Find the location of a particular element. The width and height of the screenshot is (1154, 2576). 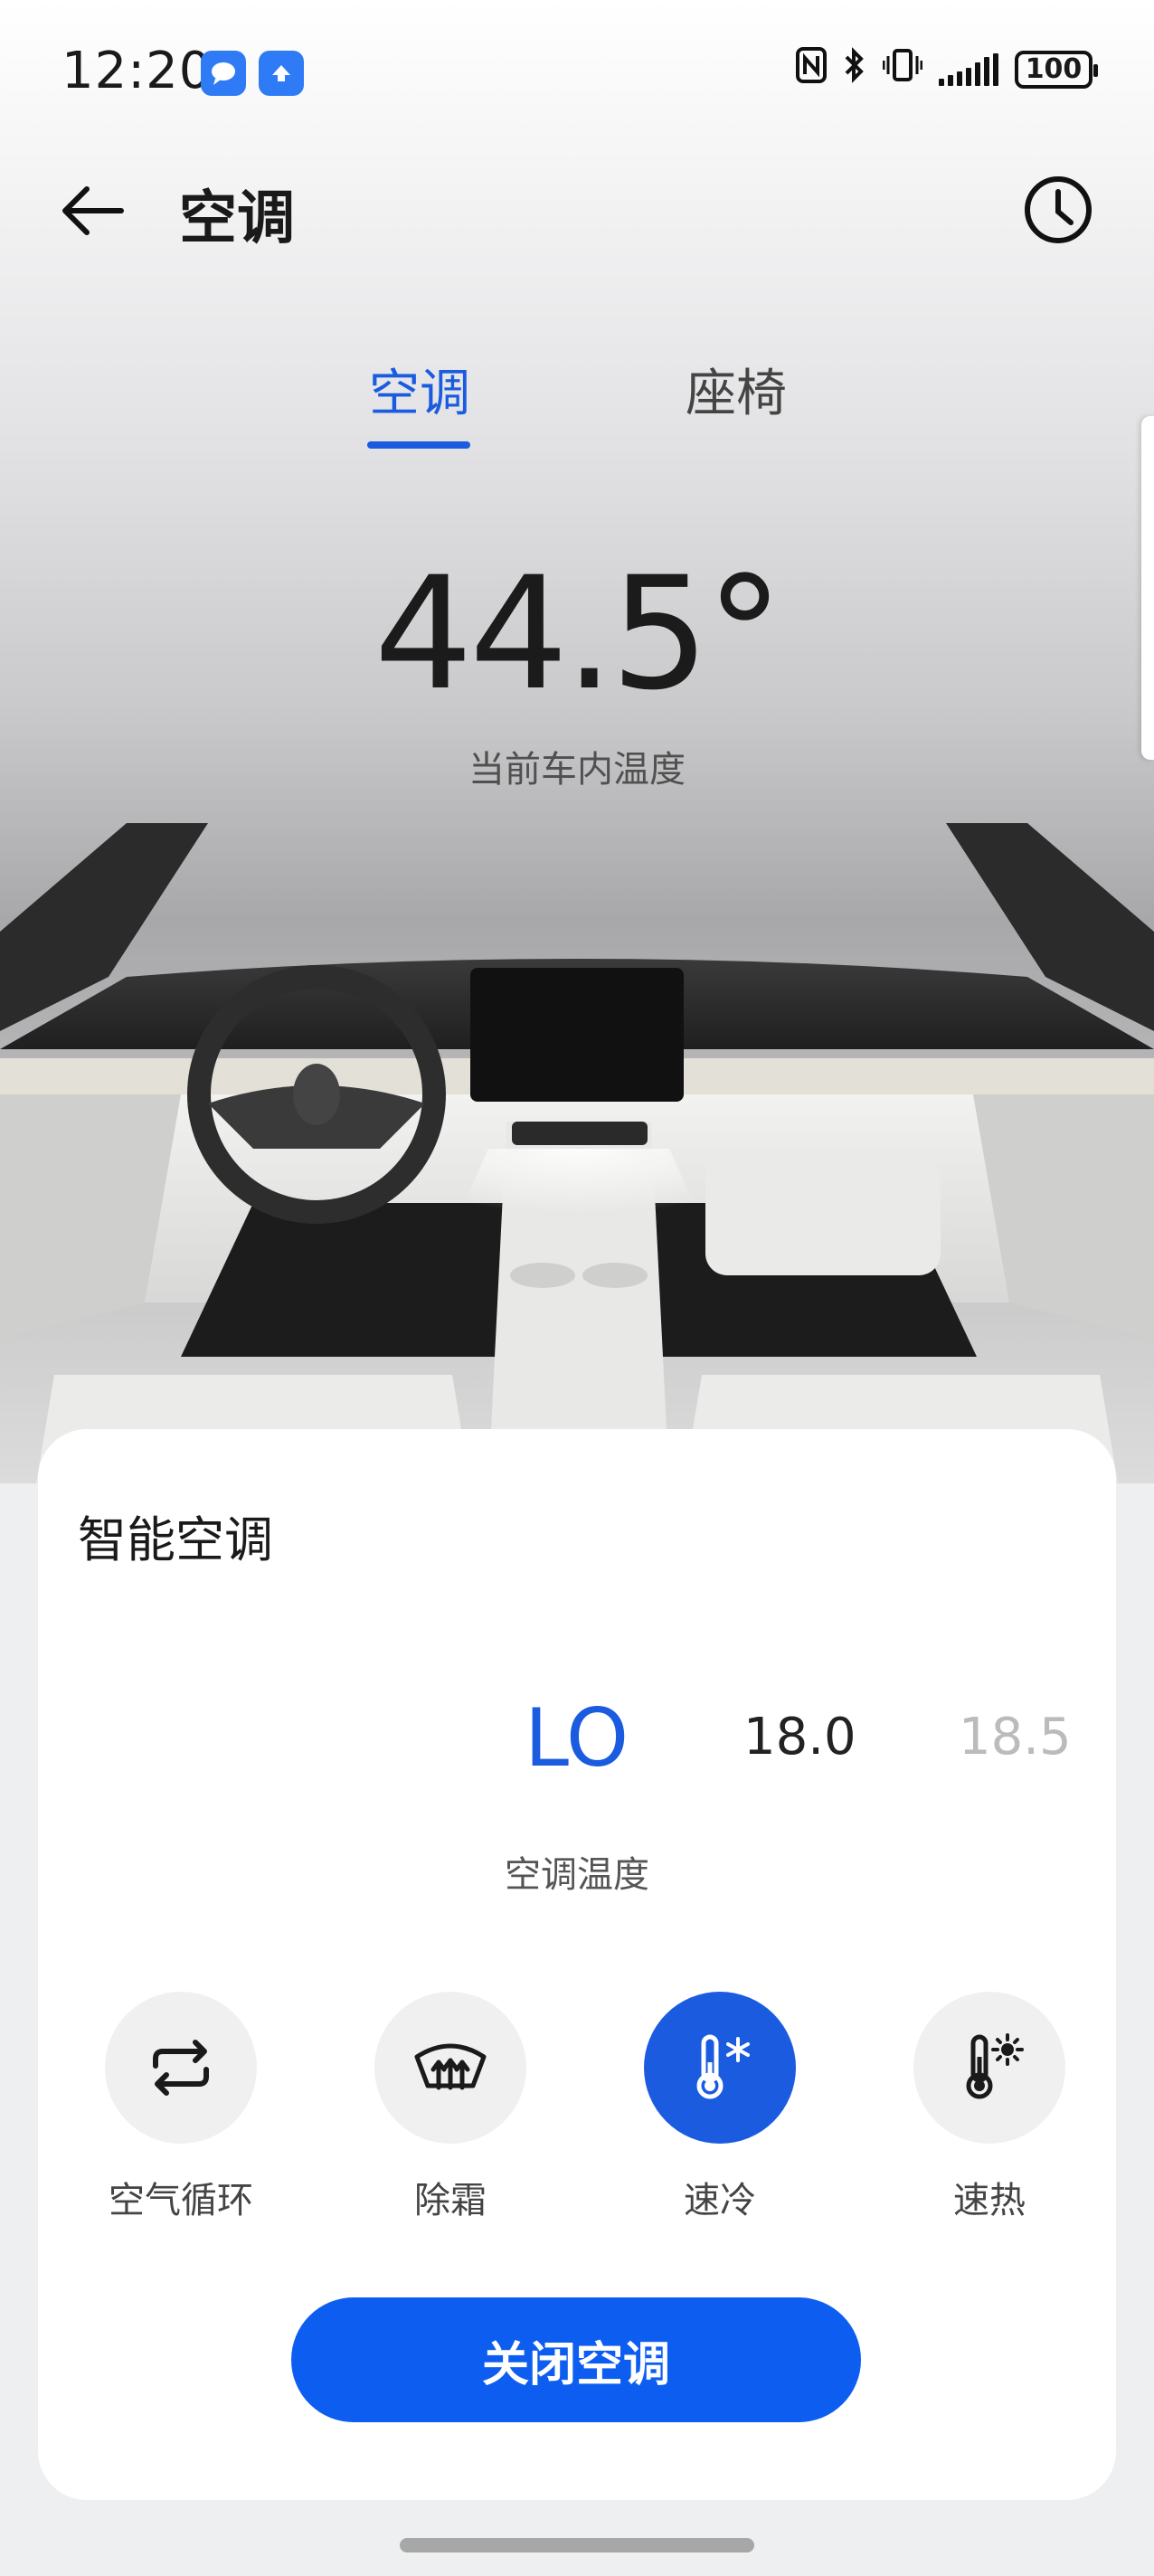

turn-off-ac-button: 关闭空调 is located at coordinates (576, 2359).